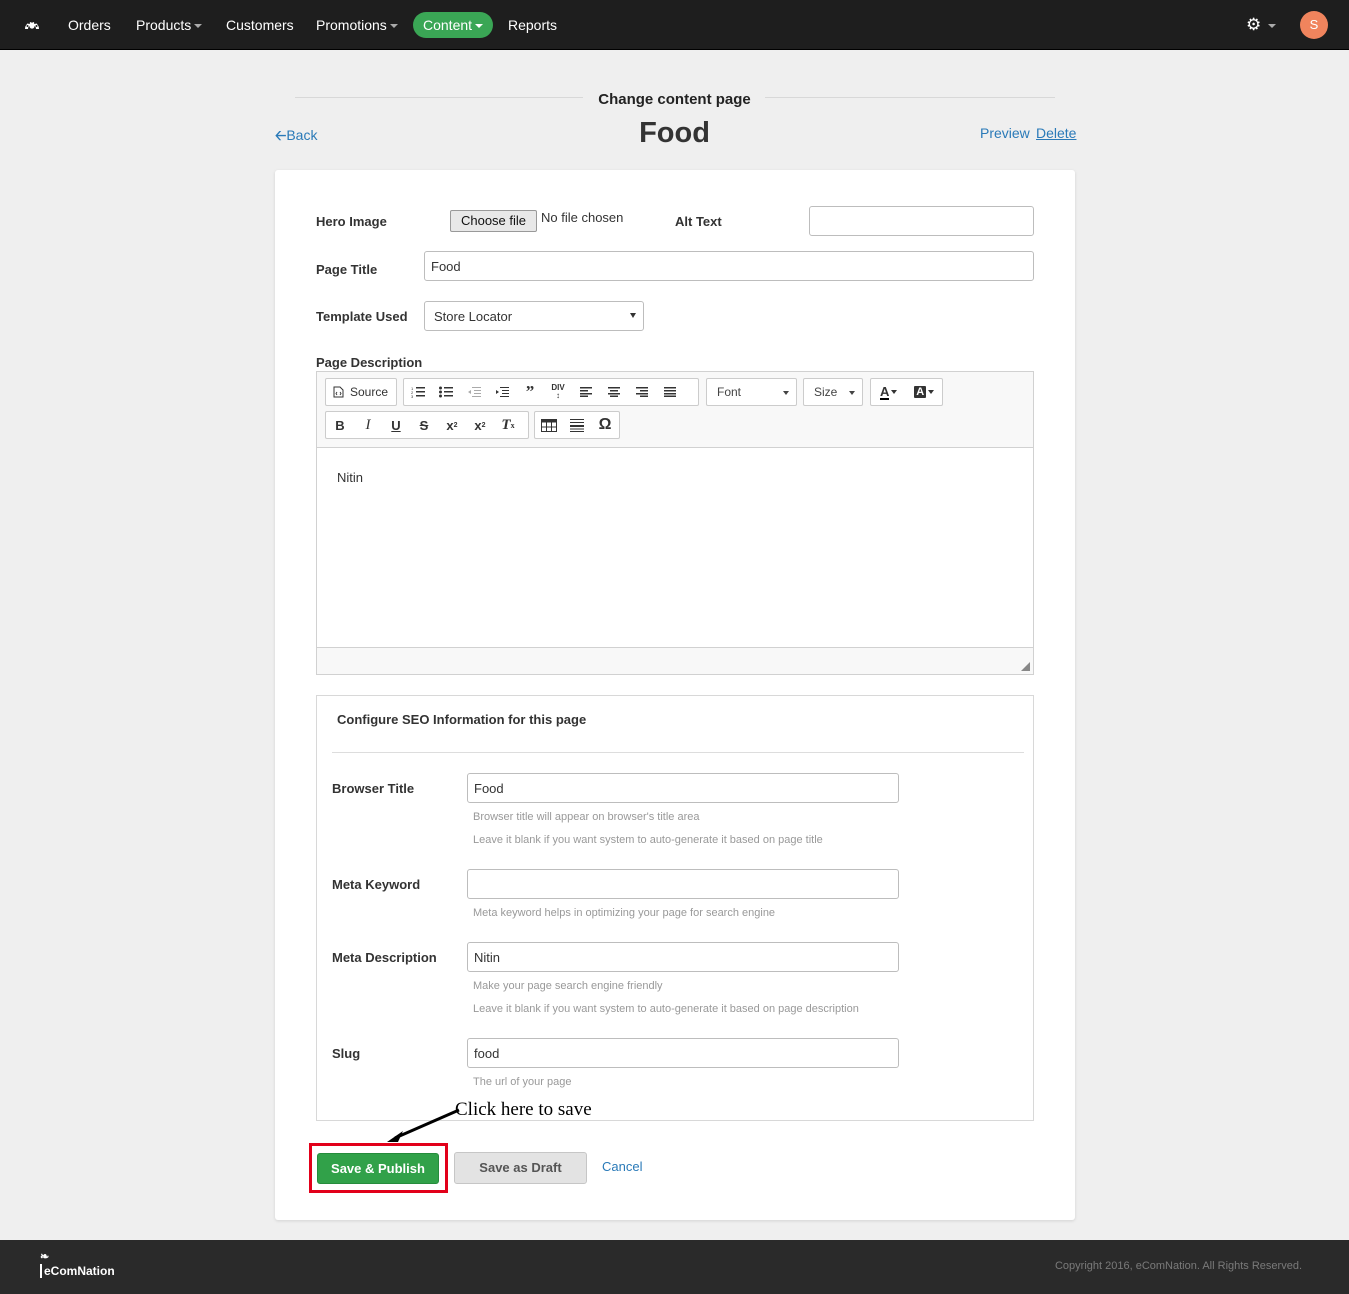  I want to click on delete-link: Delete, so click(1056, 133).